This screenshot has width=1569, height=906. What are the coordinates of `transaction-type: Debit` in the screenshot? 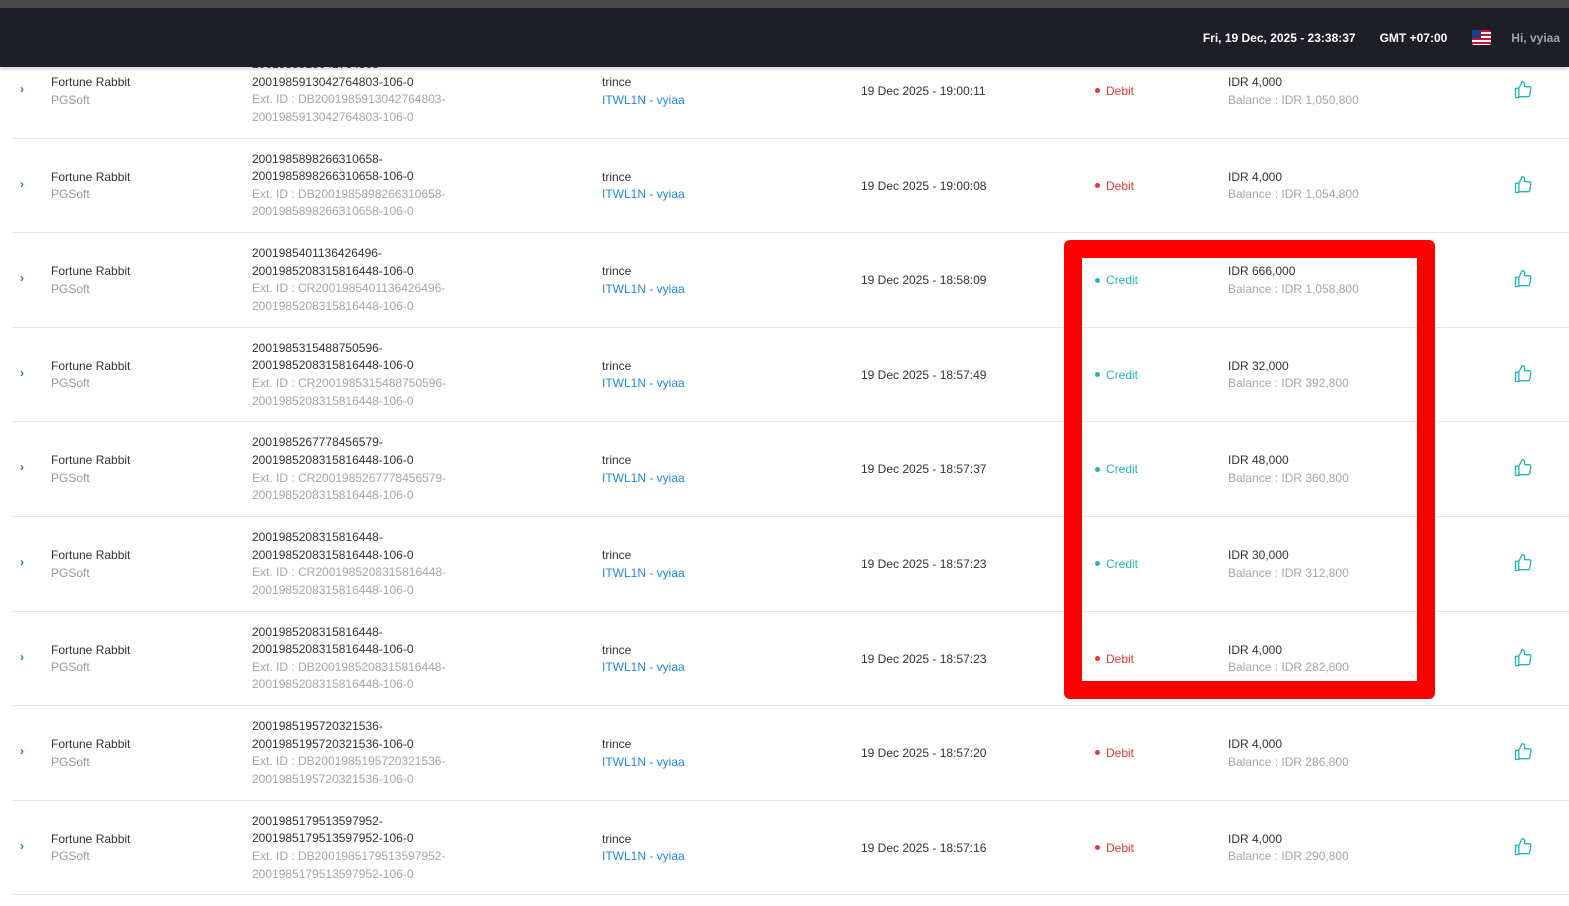 It's located at (1114, 849).